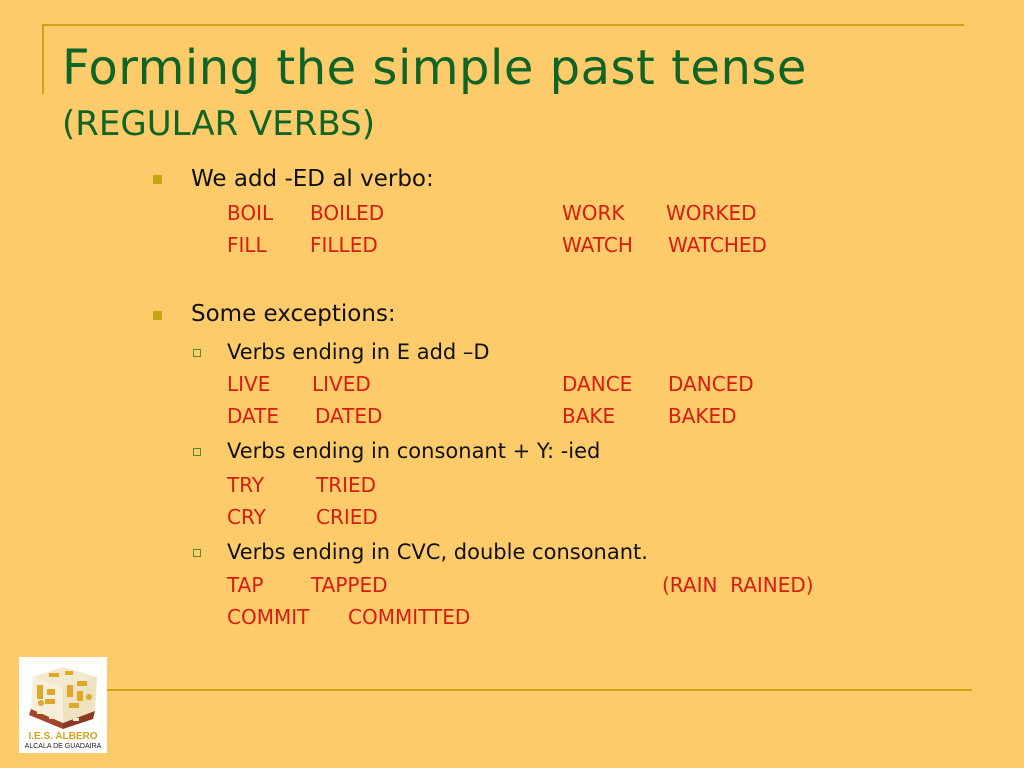 Image resolution: width=1024 pixels, height=768 pixels. Describe the element at coordinates (63, 746) in the screenshot. I see `logo-city: ALCALA DE GUADAIRA` at that location.